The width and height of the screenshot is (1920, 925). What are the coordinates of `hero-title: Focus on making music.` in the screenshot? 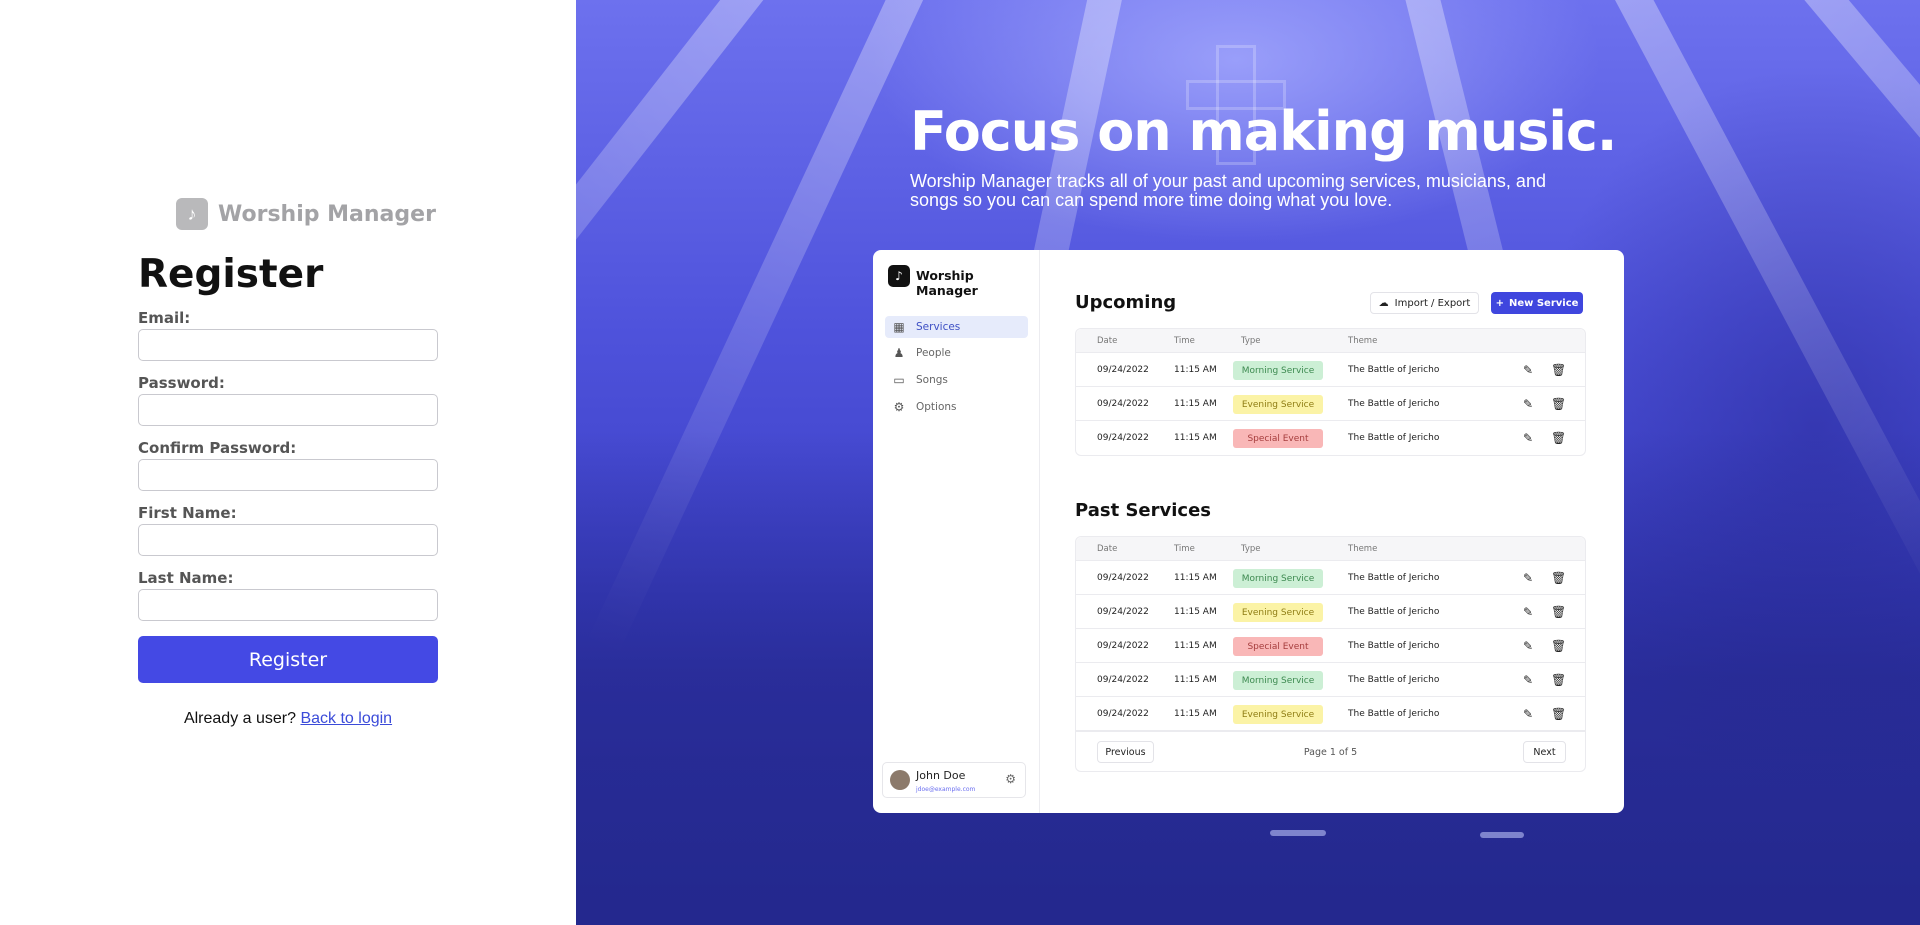 It's located at (1263, 131).